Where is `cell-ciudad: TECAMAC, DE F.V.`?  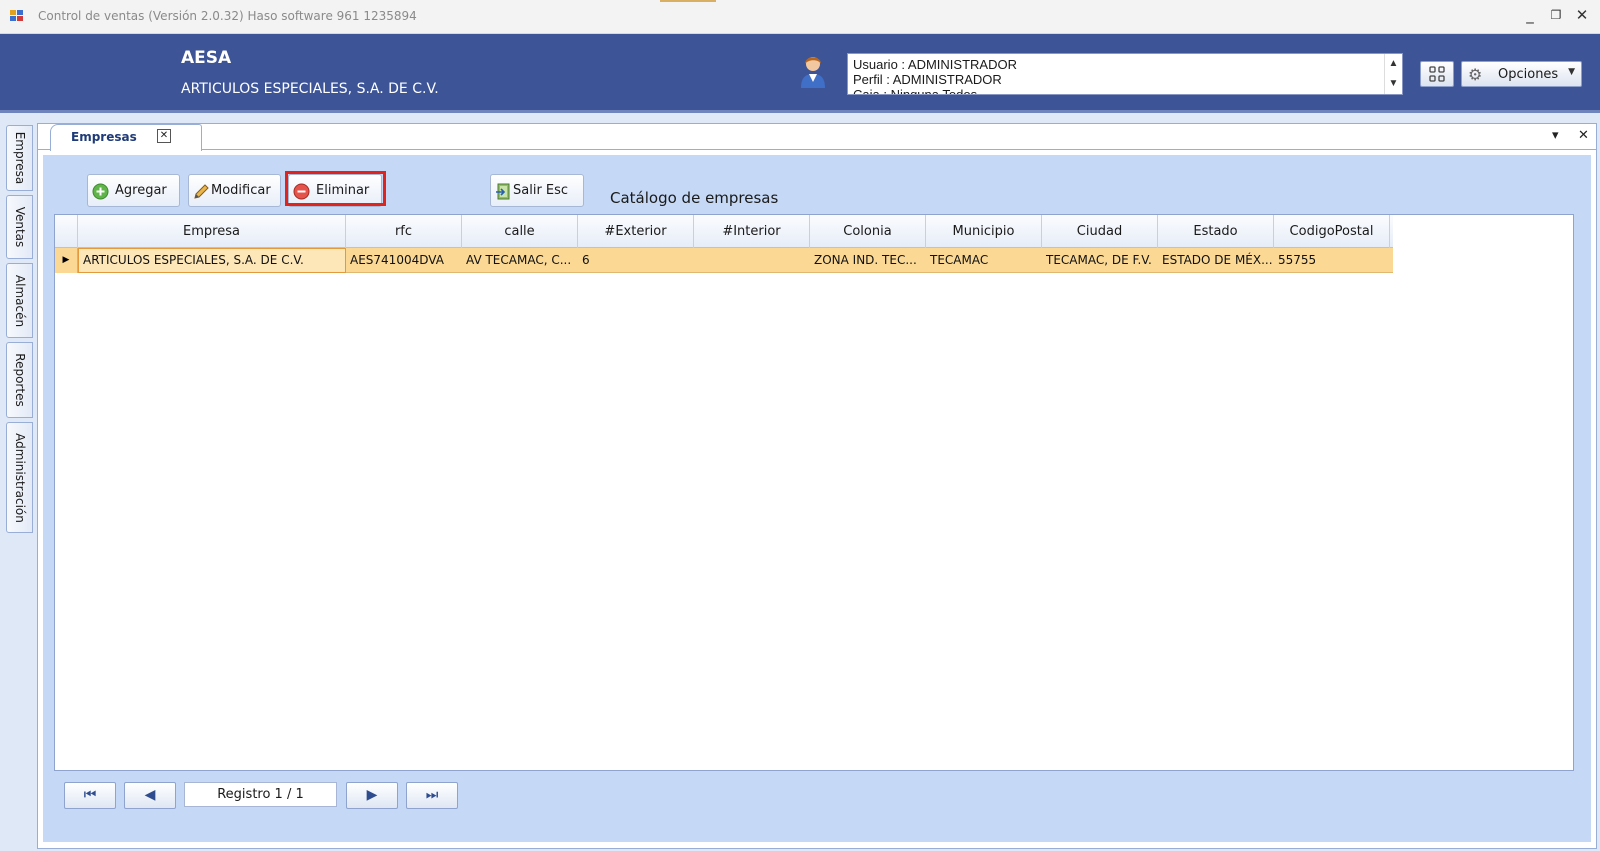 cell-ciudad: TECAMAC, DE F.V. is located at coordinates (1100, 260).